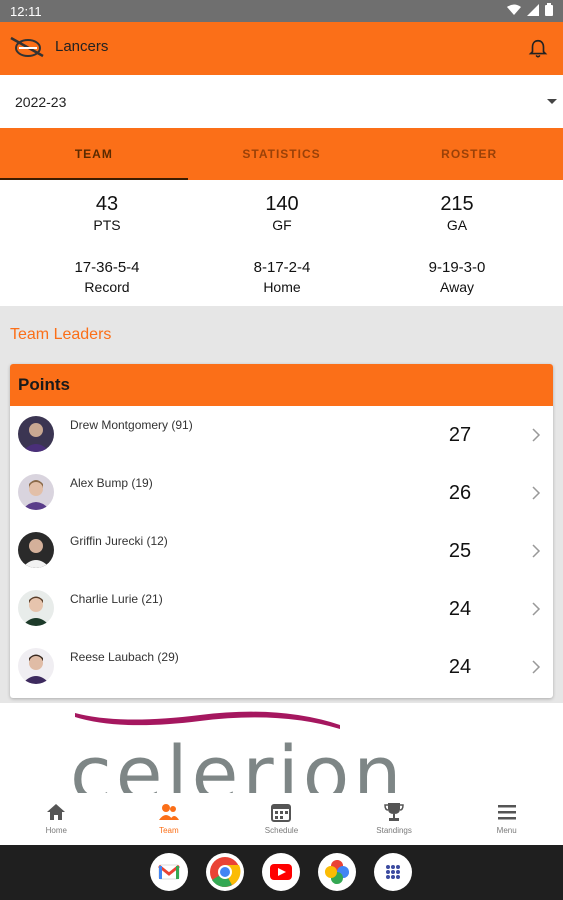  I want to click on nav-label: Home, so click(56, 830).